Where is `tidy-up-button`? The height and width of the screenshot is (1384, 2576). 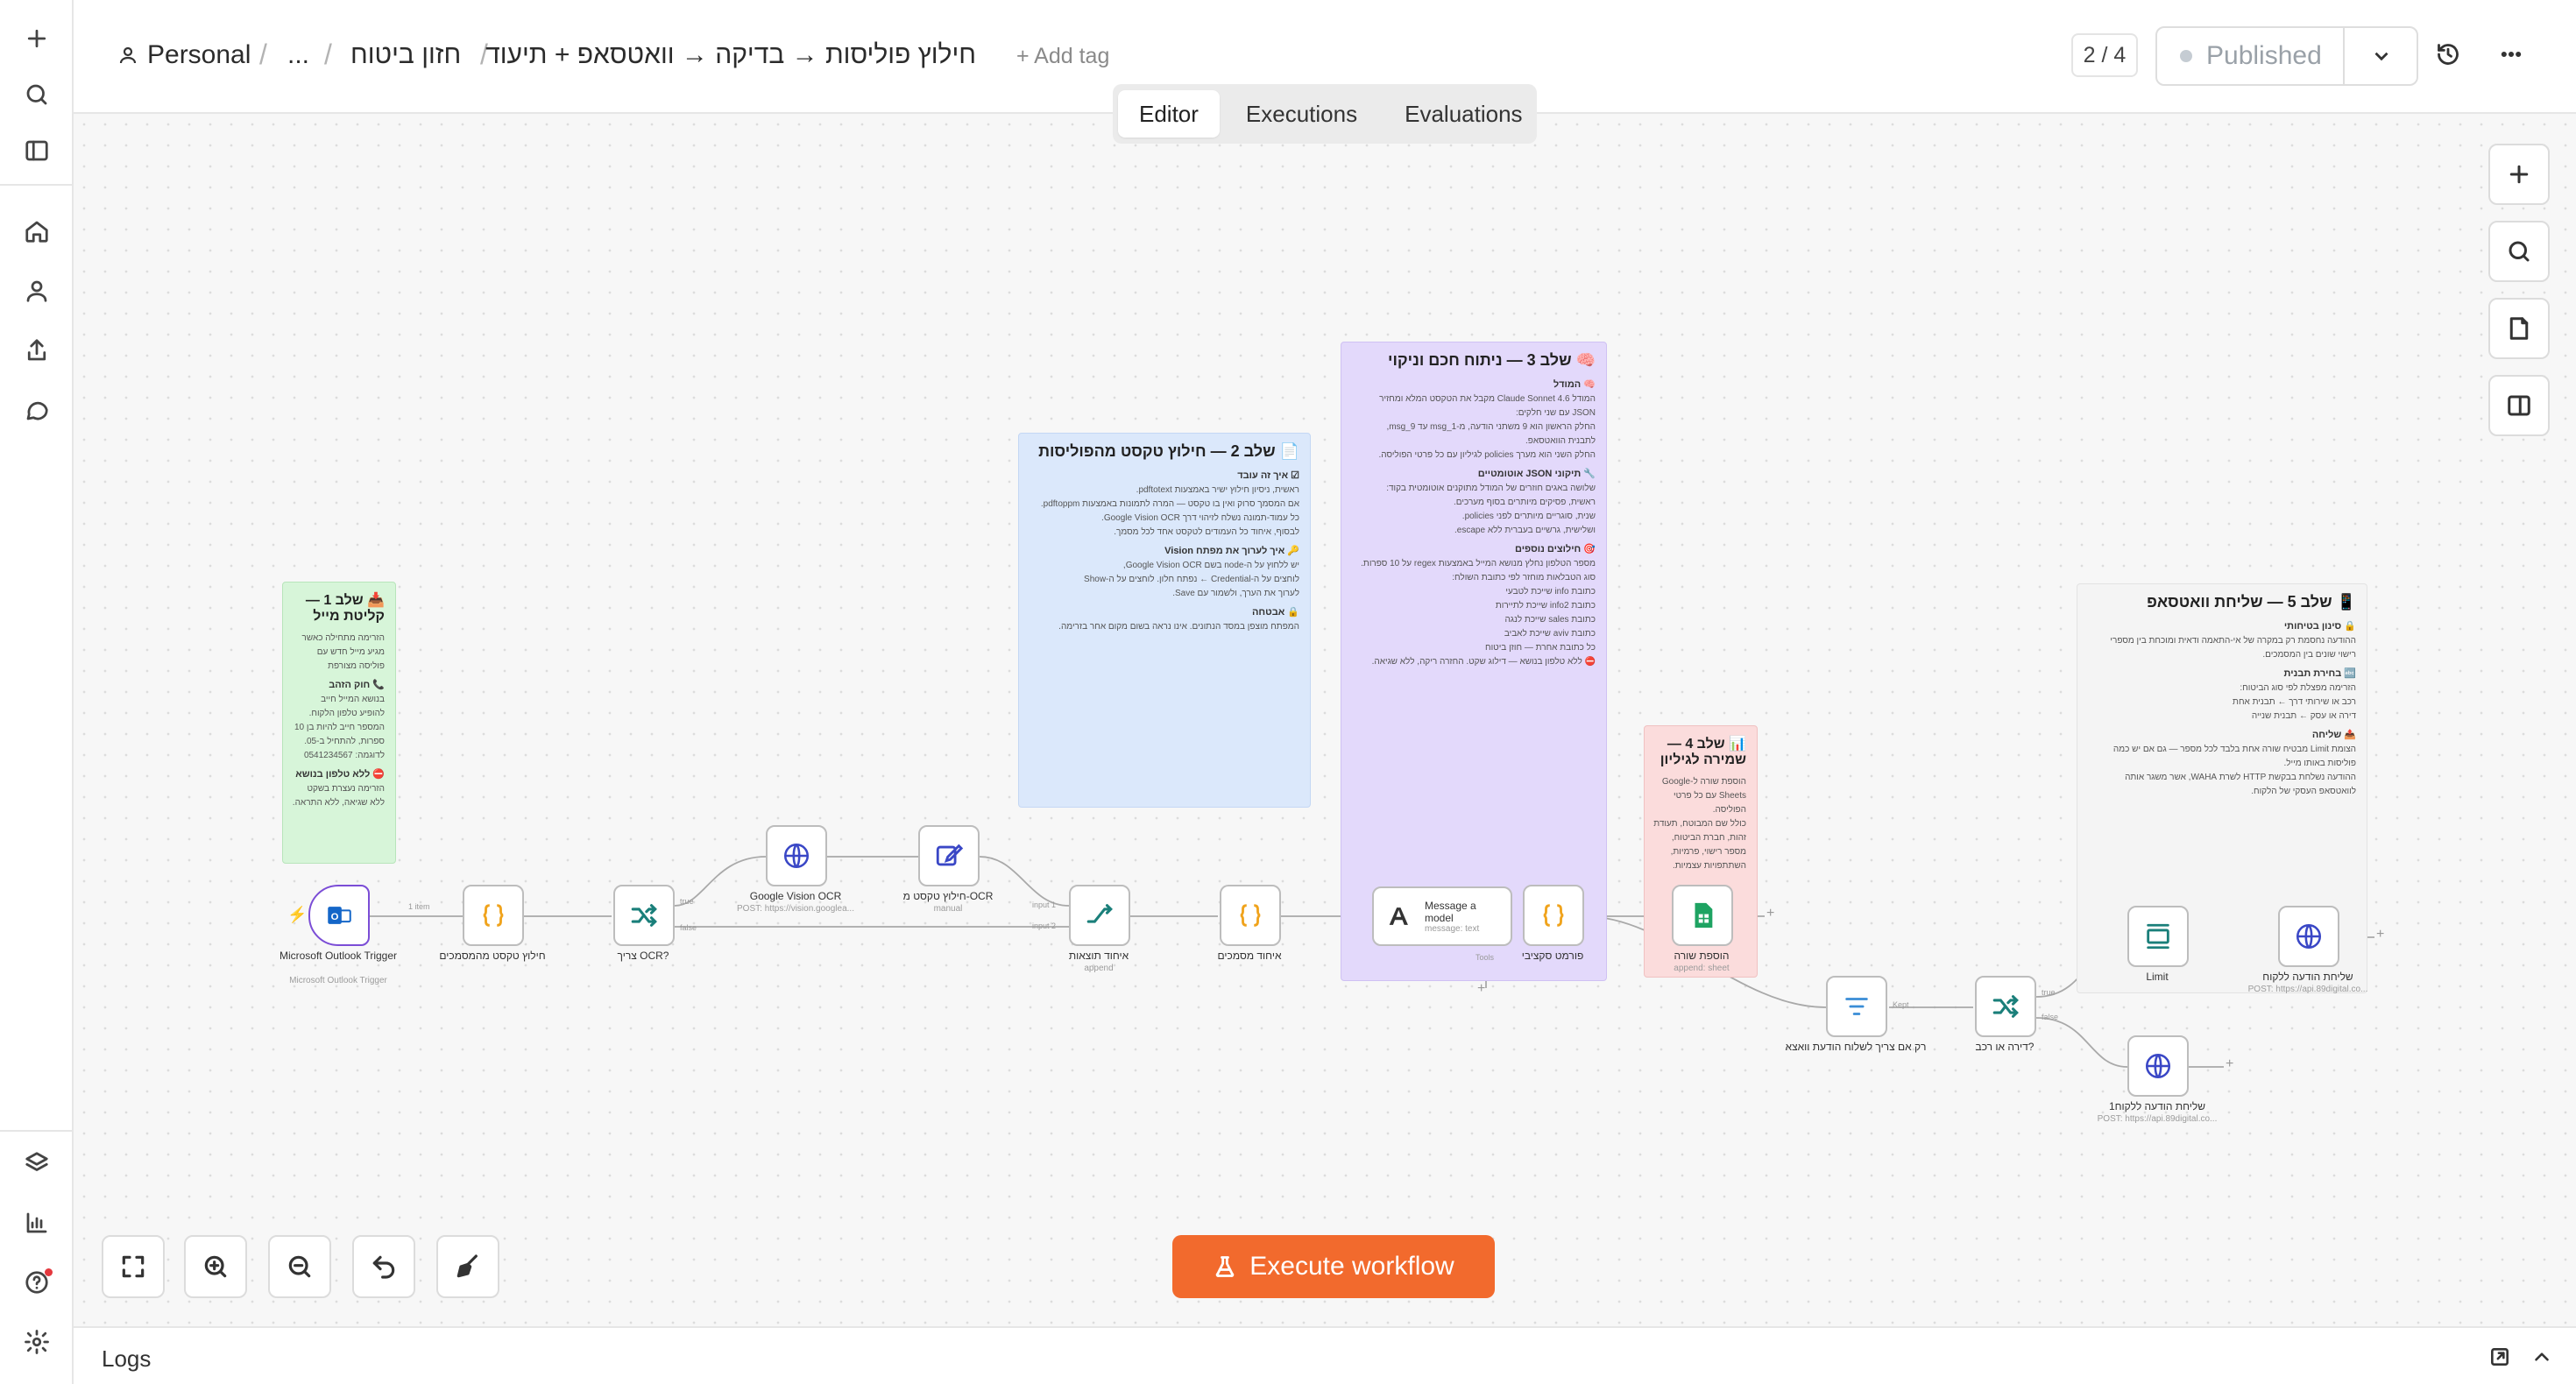 tidy-up-button is located at coordinates (467, 1267).